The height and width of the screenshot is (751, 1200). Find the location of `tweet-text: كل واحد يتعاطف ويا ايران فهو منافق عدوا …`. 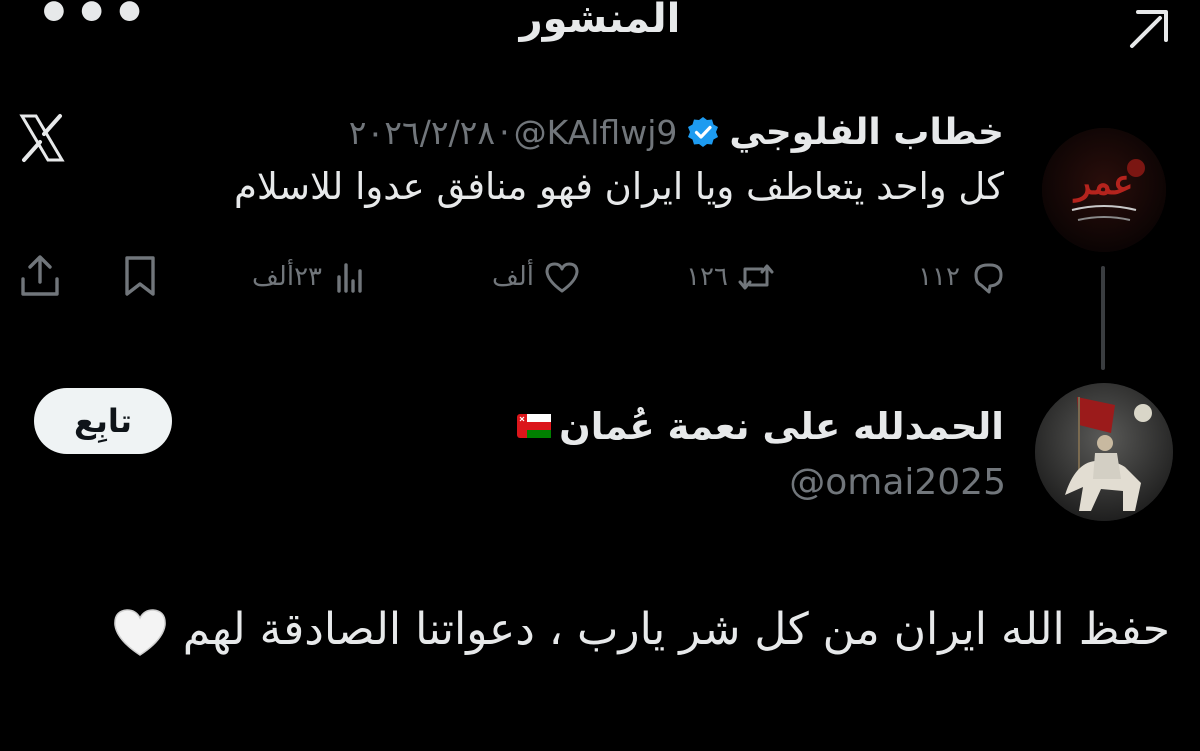

tweet-text: كل واحد يتعاطف ويا ايران فهو منافق عدوا … is located at coordinates (618, 186).